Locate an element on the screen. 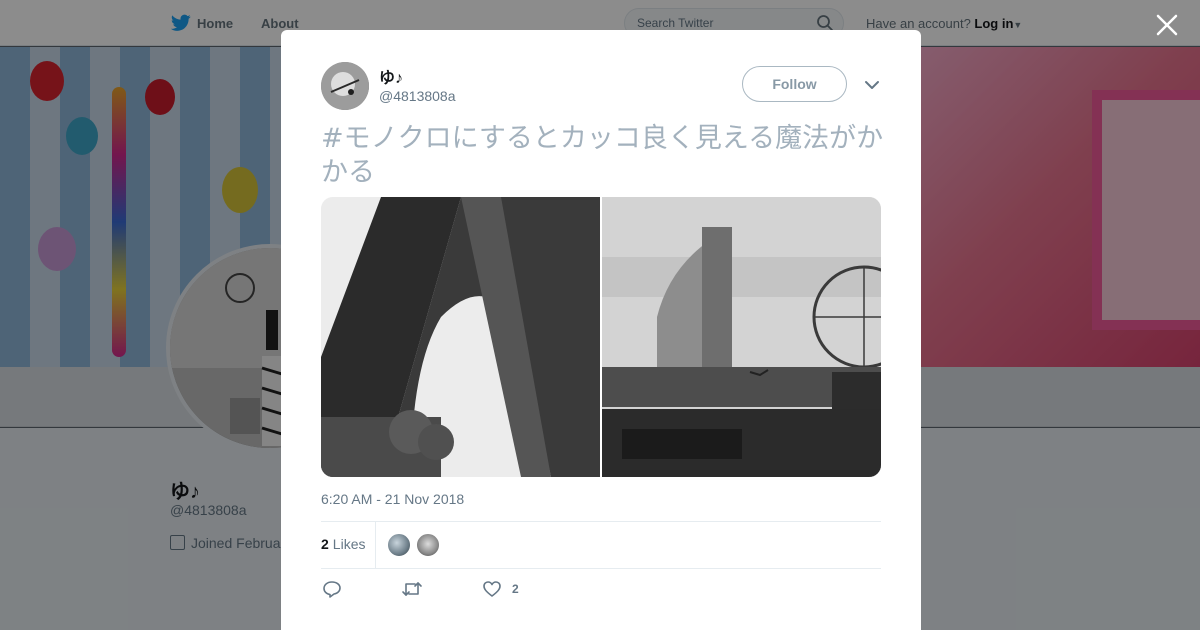  tweet-text: #モノクロにするとカッコ良く見える魔法がかかる is located at coordinates (602, 155).